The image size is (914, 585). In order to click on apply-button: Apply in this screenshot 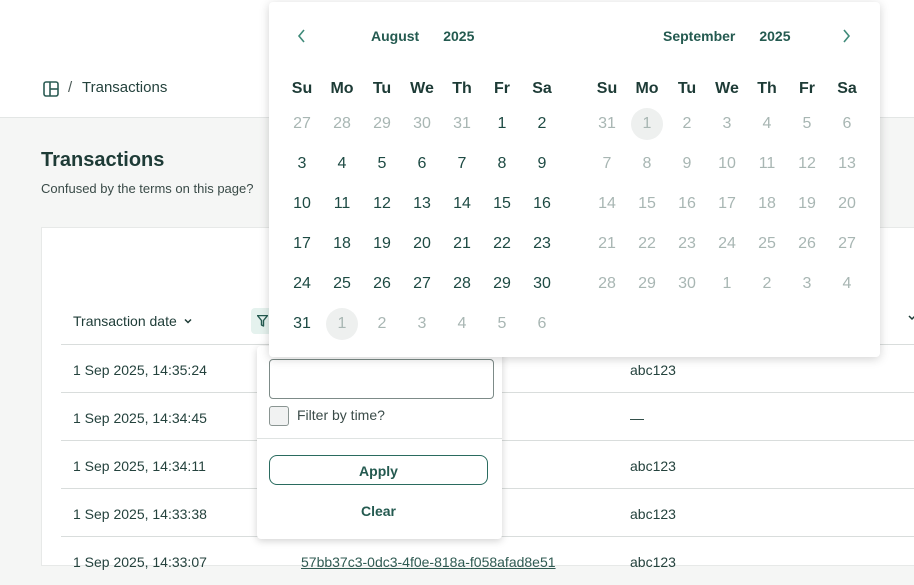, I will do `click(378, 470)`.